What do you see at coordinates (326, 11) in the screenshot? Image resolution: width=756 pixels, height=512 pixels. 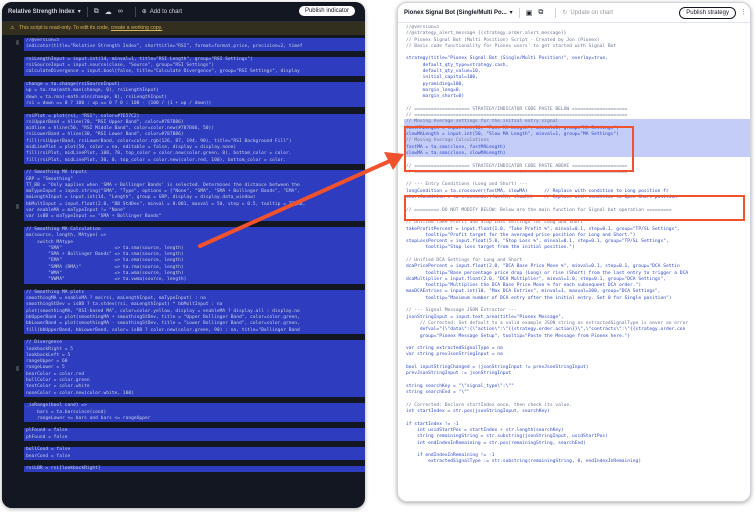 I see `publish-indicator-button: Publish indicator` at bounding box center [326, 11].